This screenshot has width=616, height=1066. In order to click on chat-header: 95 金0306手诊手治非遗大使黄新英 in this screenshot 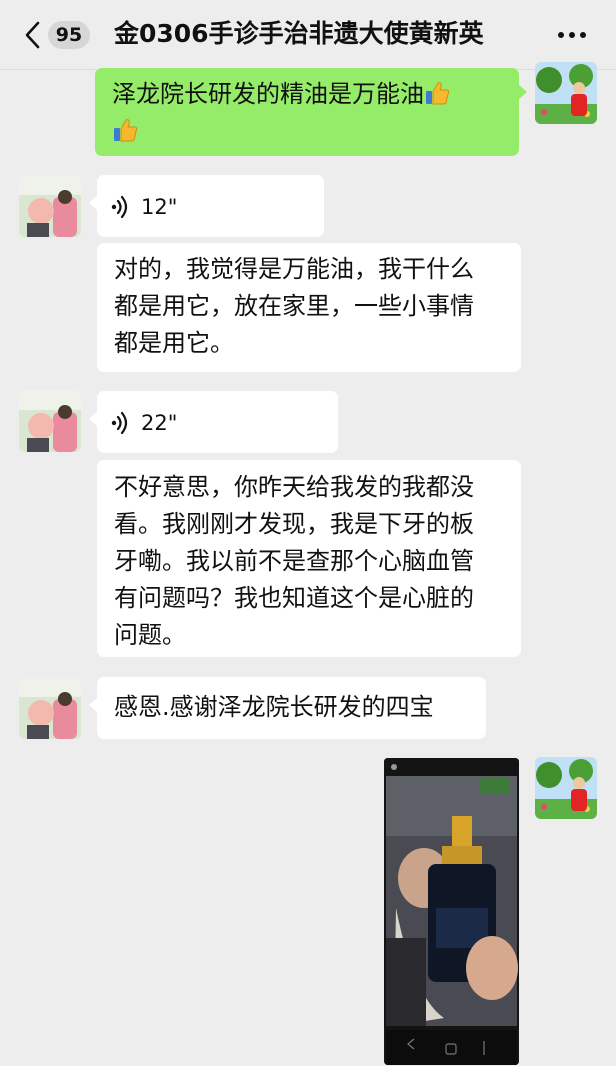, I will do `click(308, 35)`.